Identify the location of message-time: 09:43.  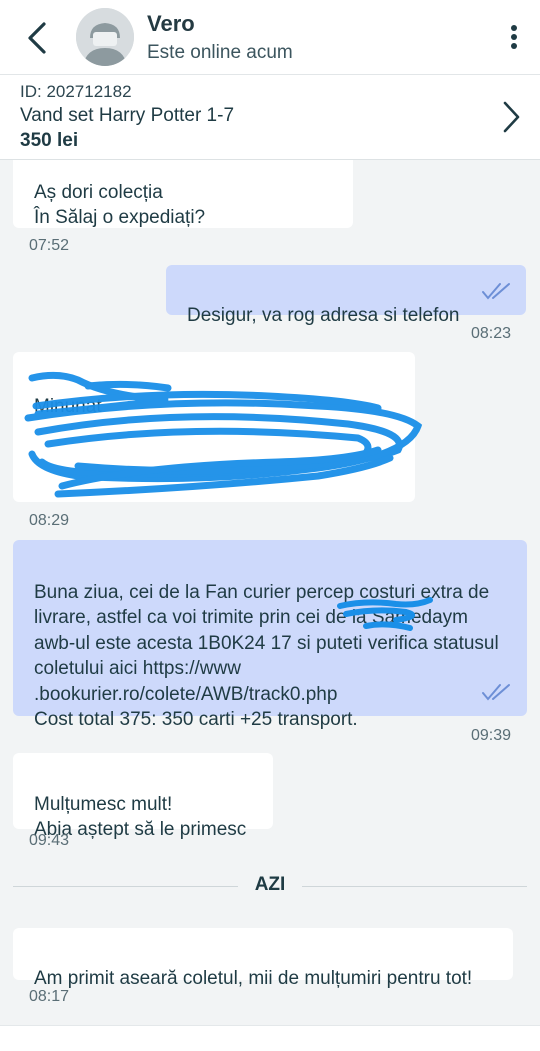
(49, 840).